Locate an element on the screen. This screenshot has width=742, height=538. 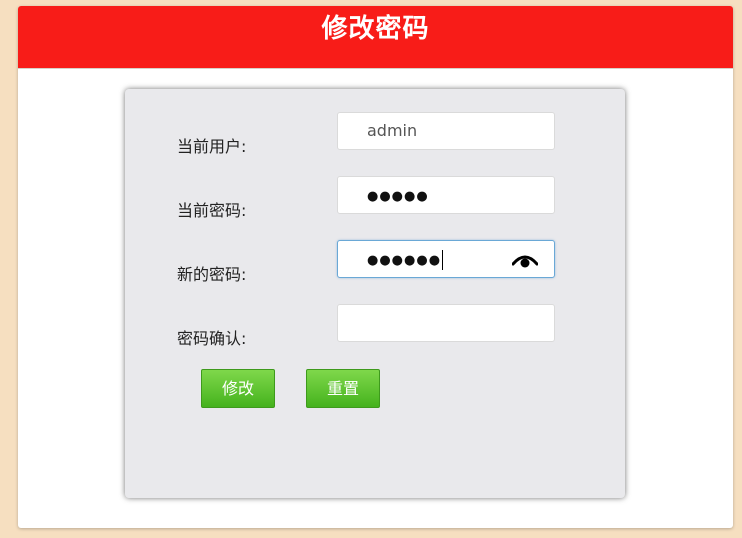
current-password-label: 当前密码: is located at coordinates (212, 210).